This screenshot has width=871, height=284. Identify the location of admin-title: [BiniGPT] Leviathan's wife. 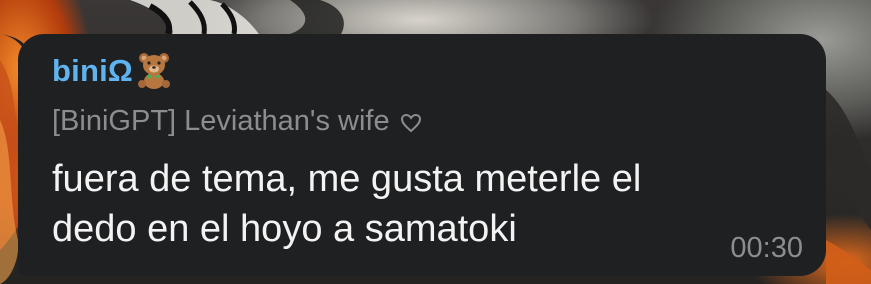
(221, 120).